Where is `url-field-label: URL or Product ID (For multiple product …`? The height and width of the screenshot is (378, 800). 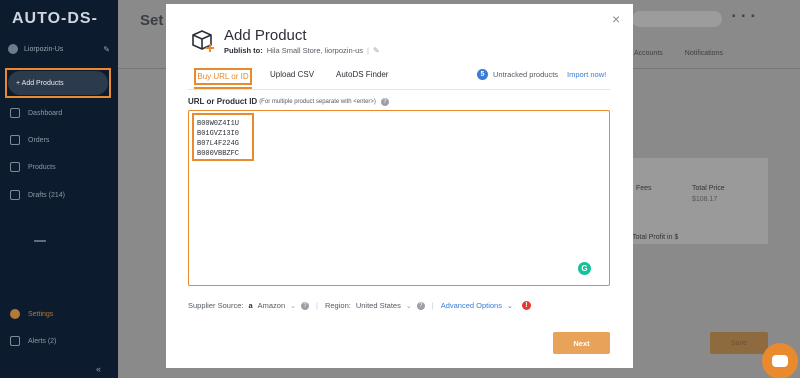
url-field-label: URL or Product ID (For multiple product … is located at coordinates (288, 101).